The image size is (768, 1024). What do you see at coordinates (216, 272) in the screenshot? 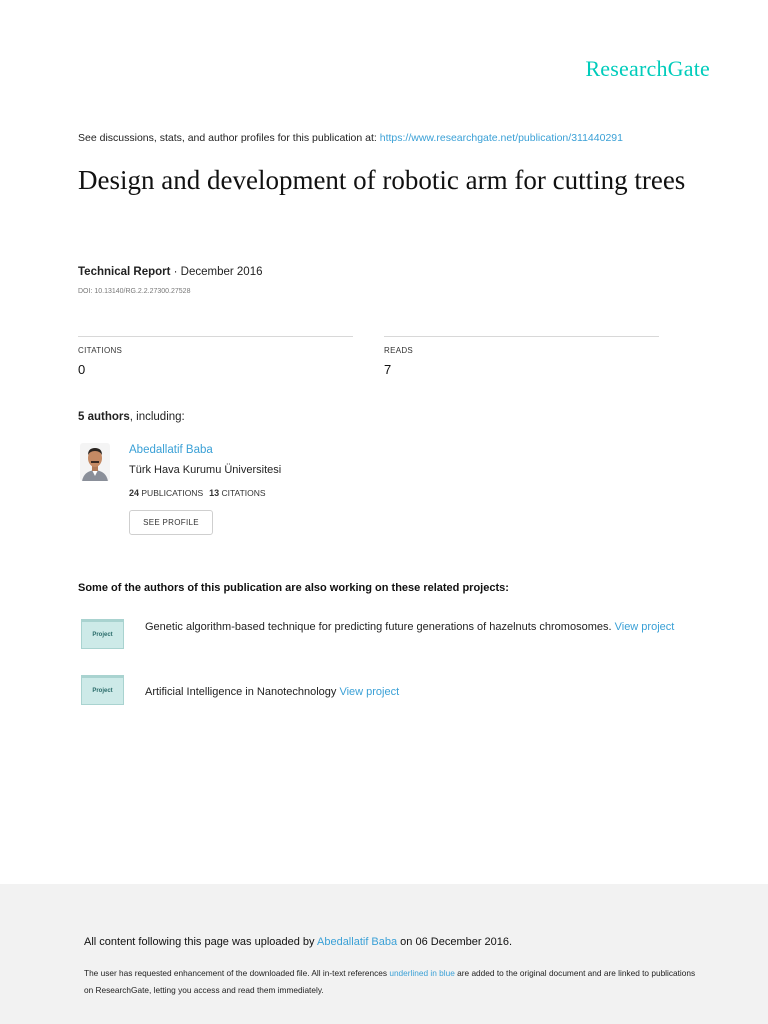
I see `publication-date: · December 2016` at bounding box center [216, 272].